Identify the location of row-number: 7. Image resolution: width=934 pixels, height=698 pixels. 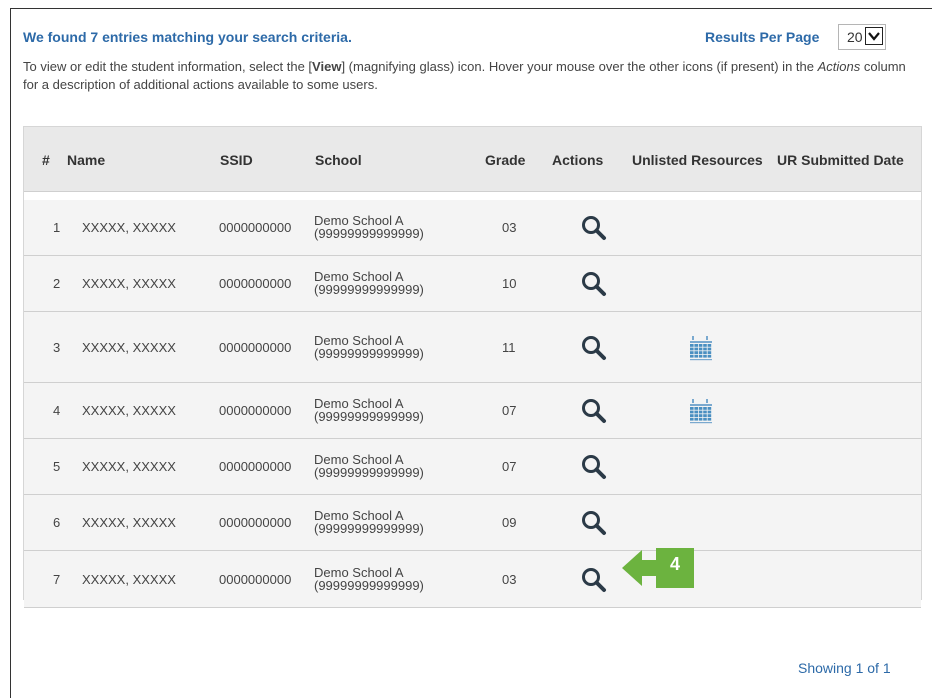
(57, 579).